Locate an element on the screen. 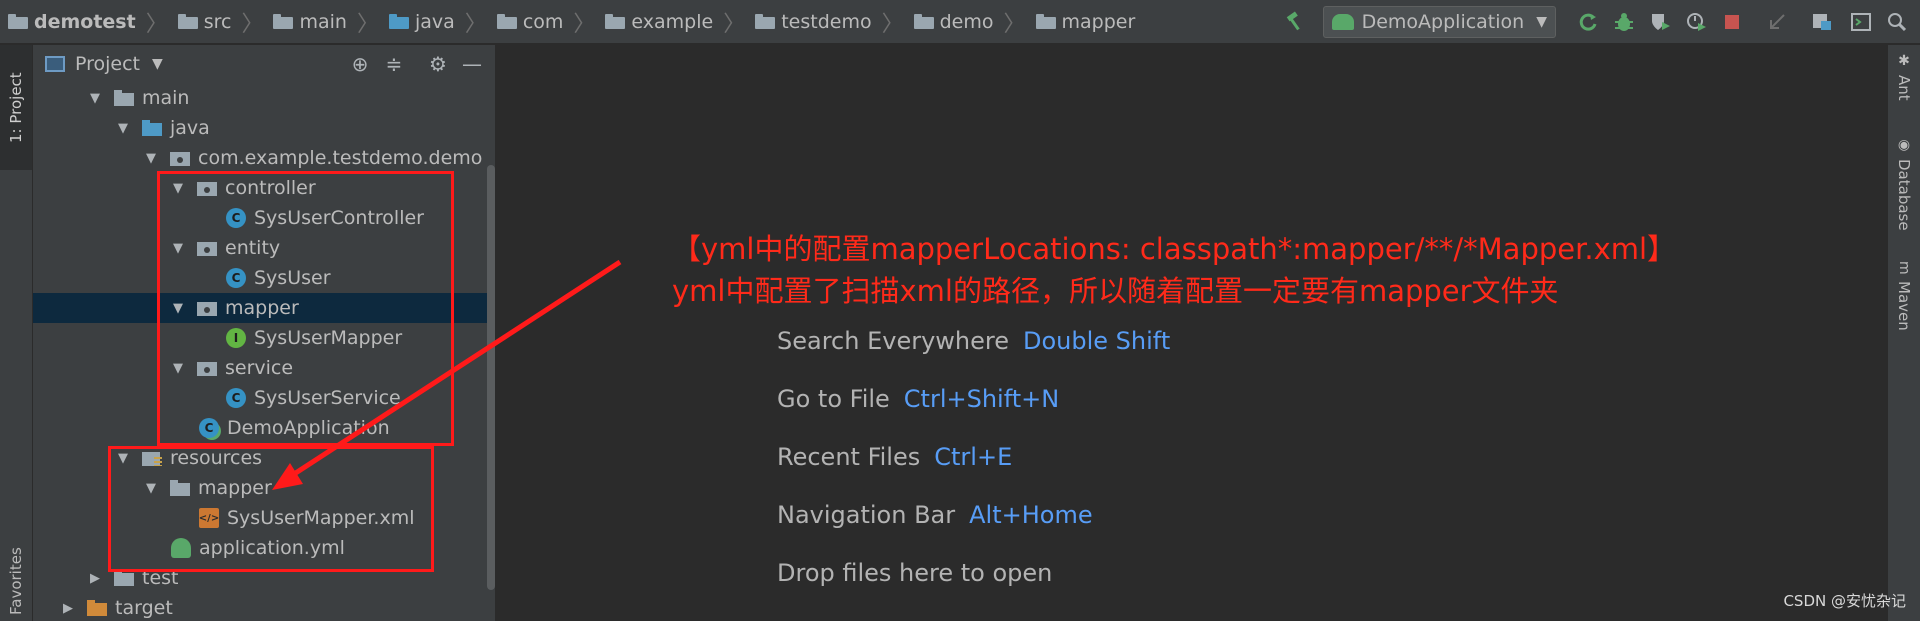 The height and width of the screenshot is (621, 1920). debug-bug-icon is located at coordinates (1624, 22).